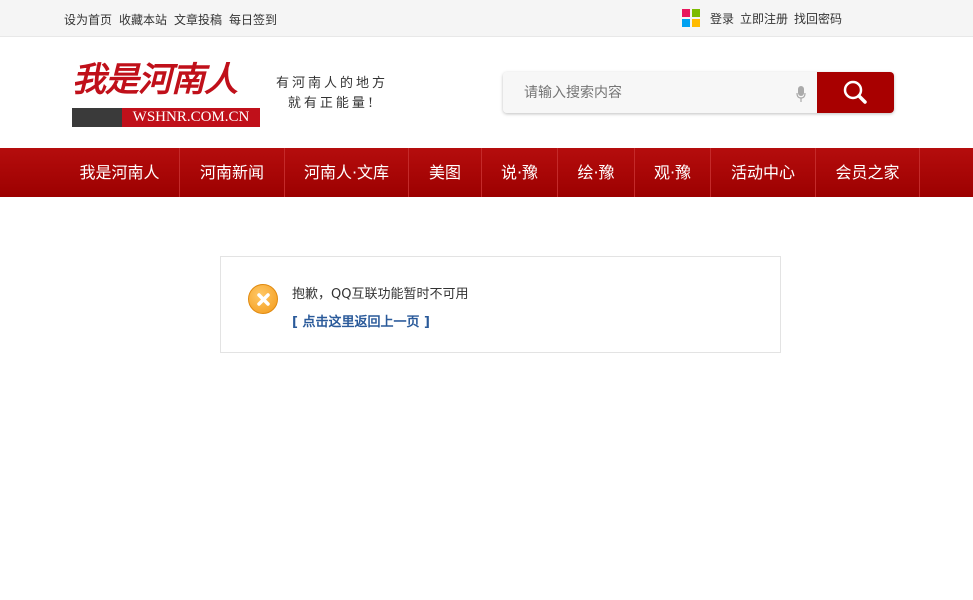 This screenshot has height=600, width=973. Describe the element at coordinates (660, 92) in the screenshot. I see `search-input` at that location.